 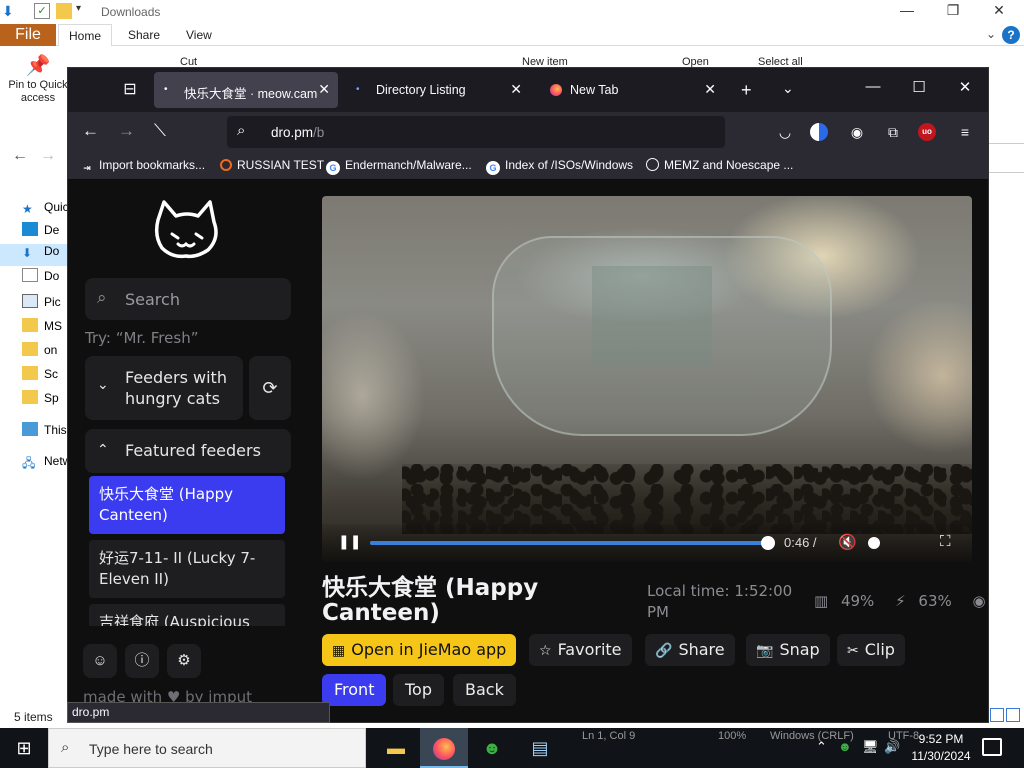 What do you see at coordinates (788, 650) in the screenshot?
I see `snap-button: 📷 Snap` at bounding box center [788, 650].